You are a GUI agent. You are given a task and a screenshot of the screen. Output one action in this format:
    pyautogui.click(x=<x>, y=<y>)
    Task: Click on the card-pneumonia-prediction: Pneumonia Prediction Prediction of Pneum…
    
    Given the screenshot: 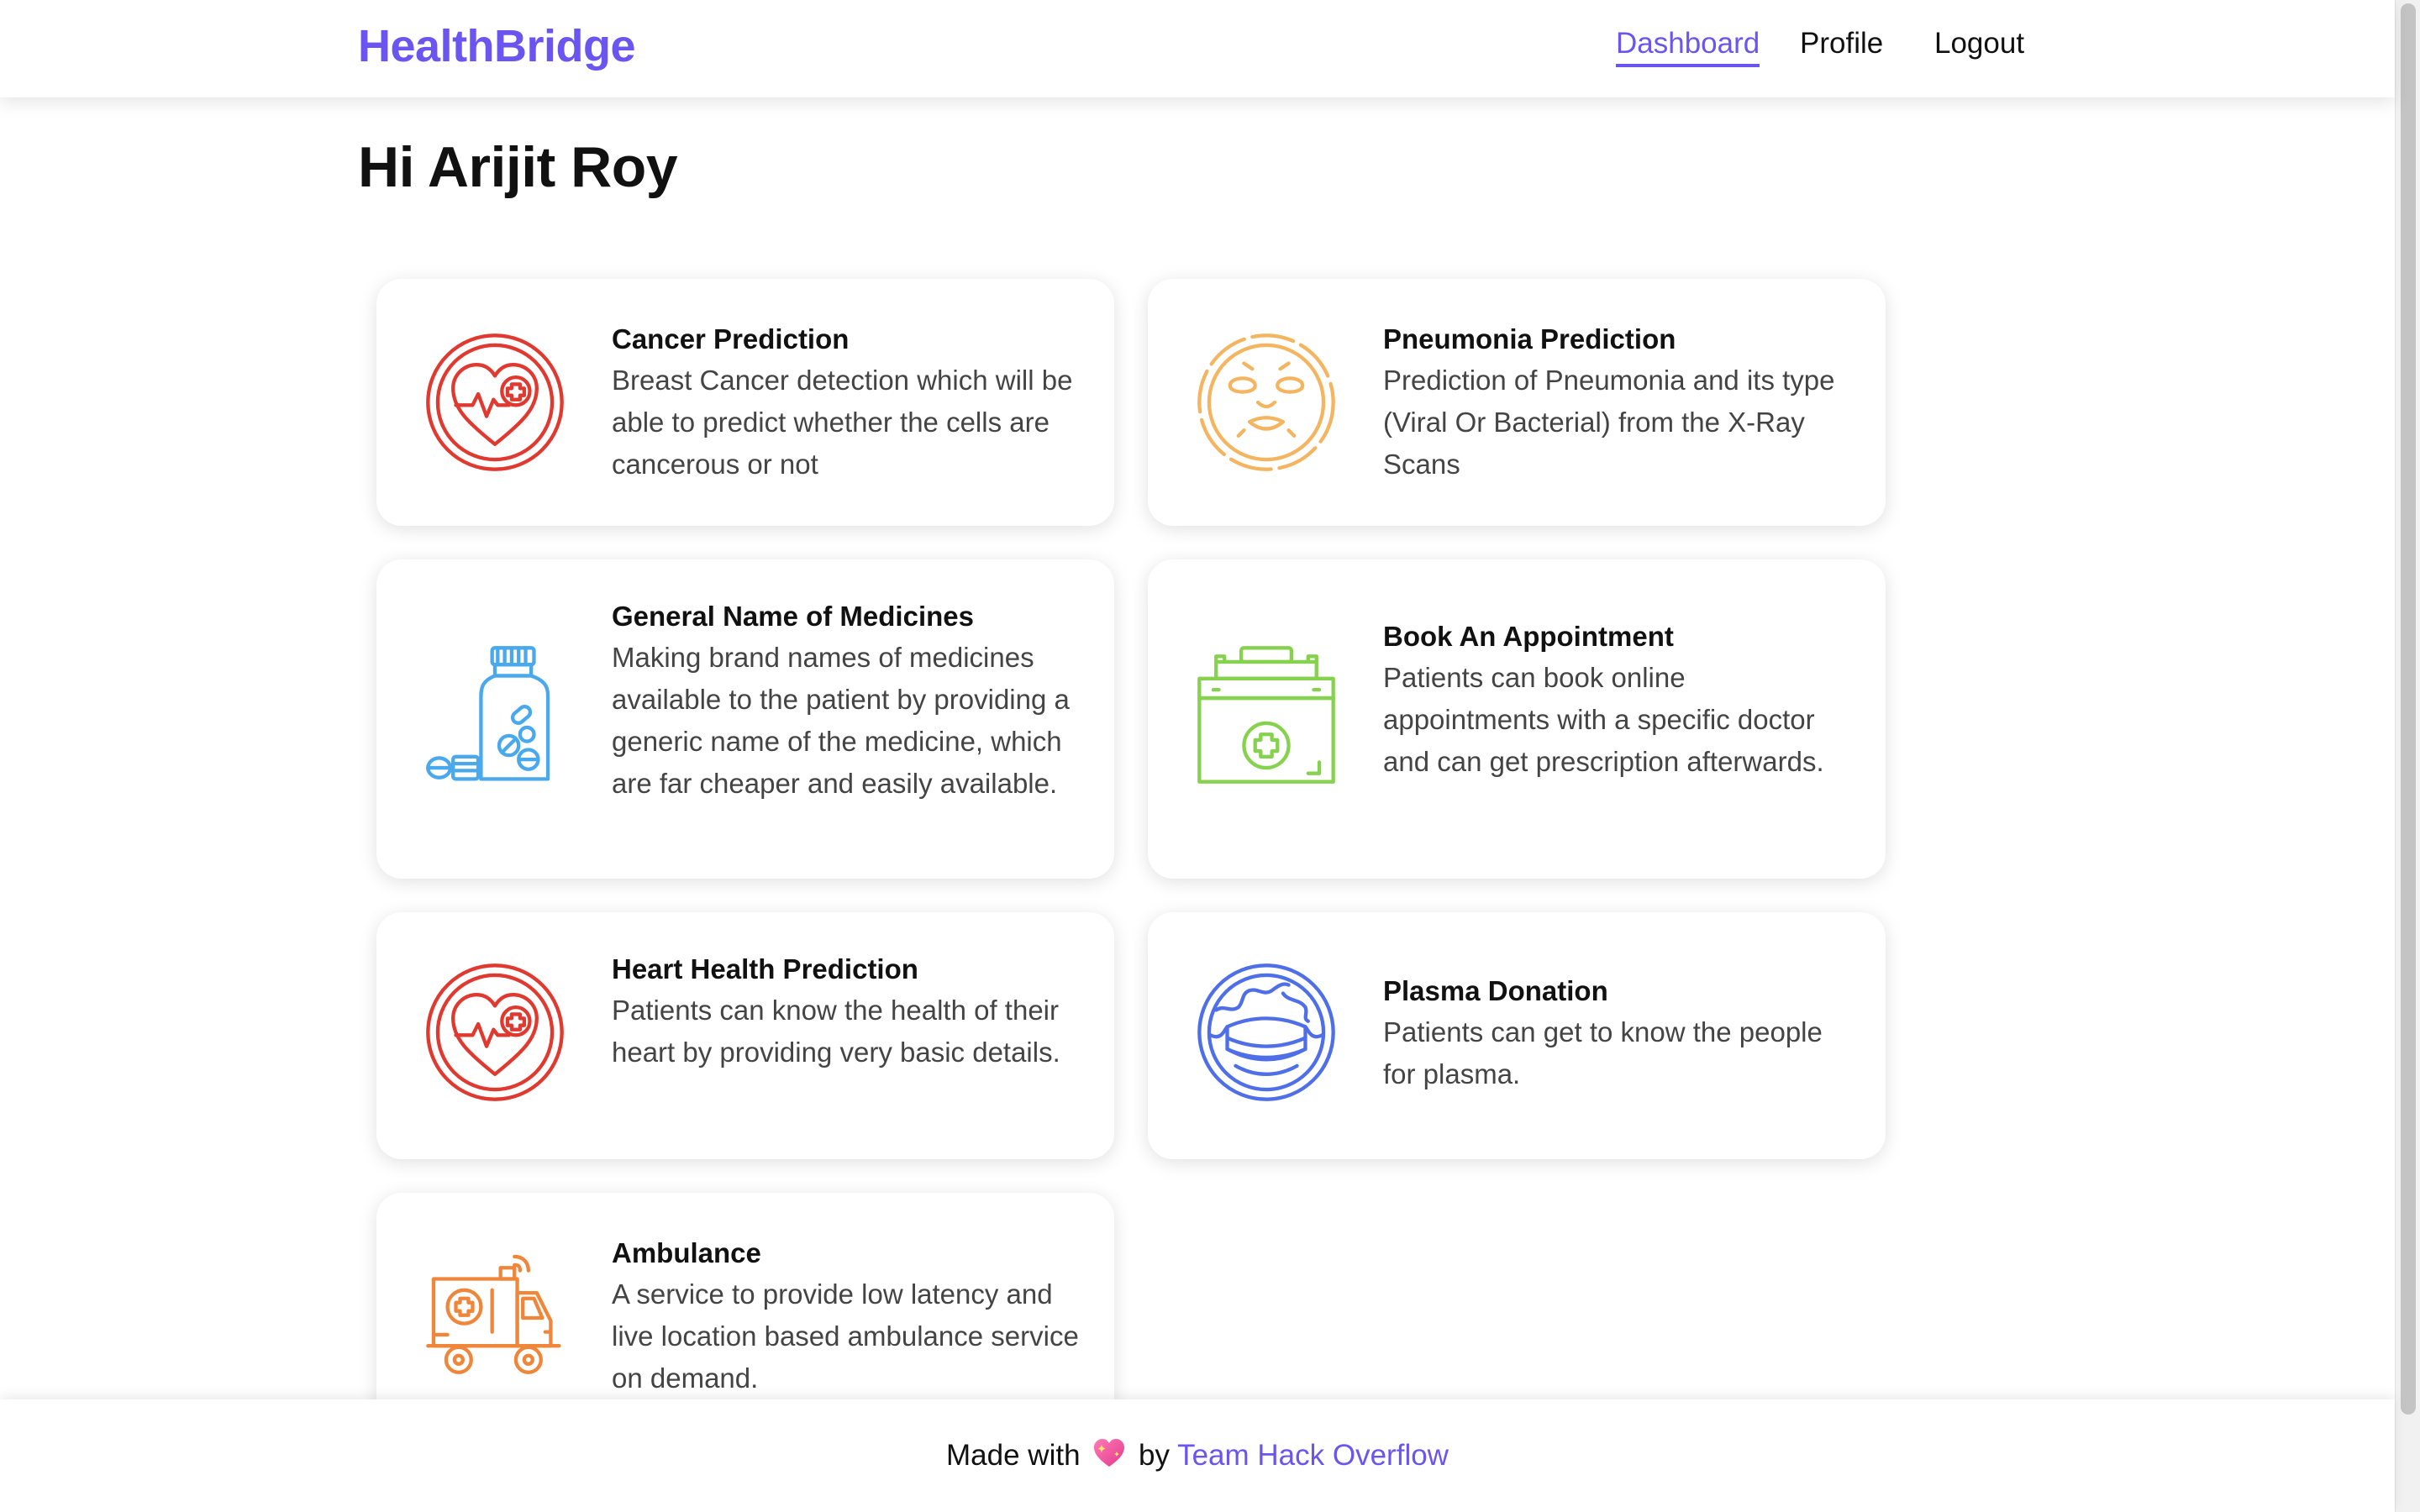 What is the action you would take?
    pyautogui.click(x=1517, y=402)
    